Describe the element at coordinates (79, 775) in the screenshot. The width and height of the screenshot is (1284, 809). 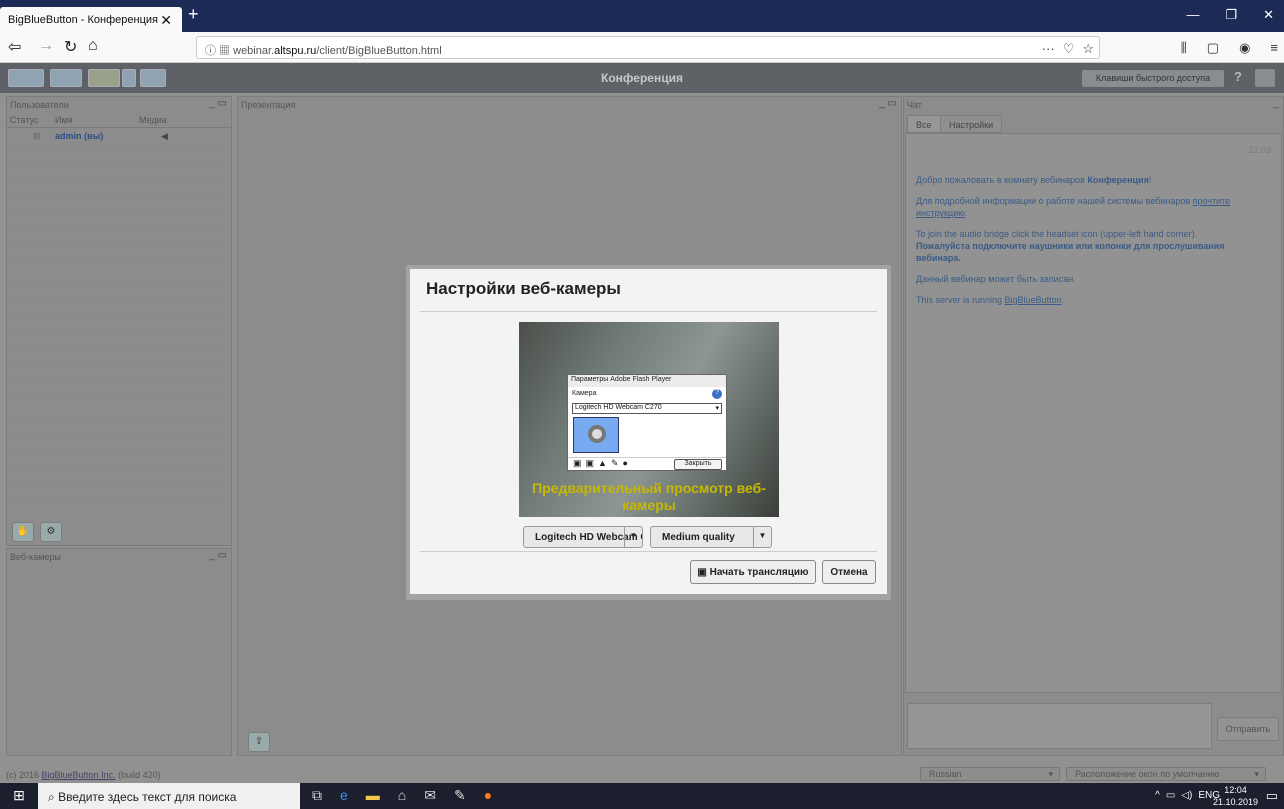
I see `bbb-inc-link: BigBlueButton Inc.` at that location.